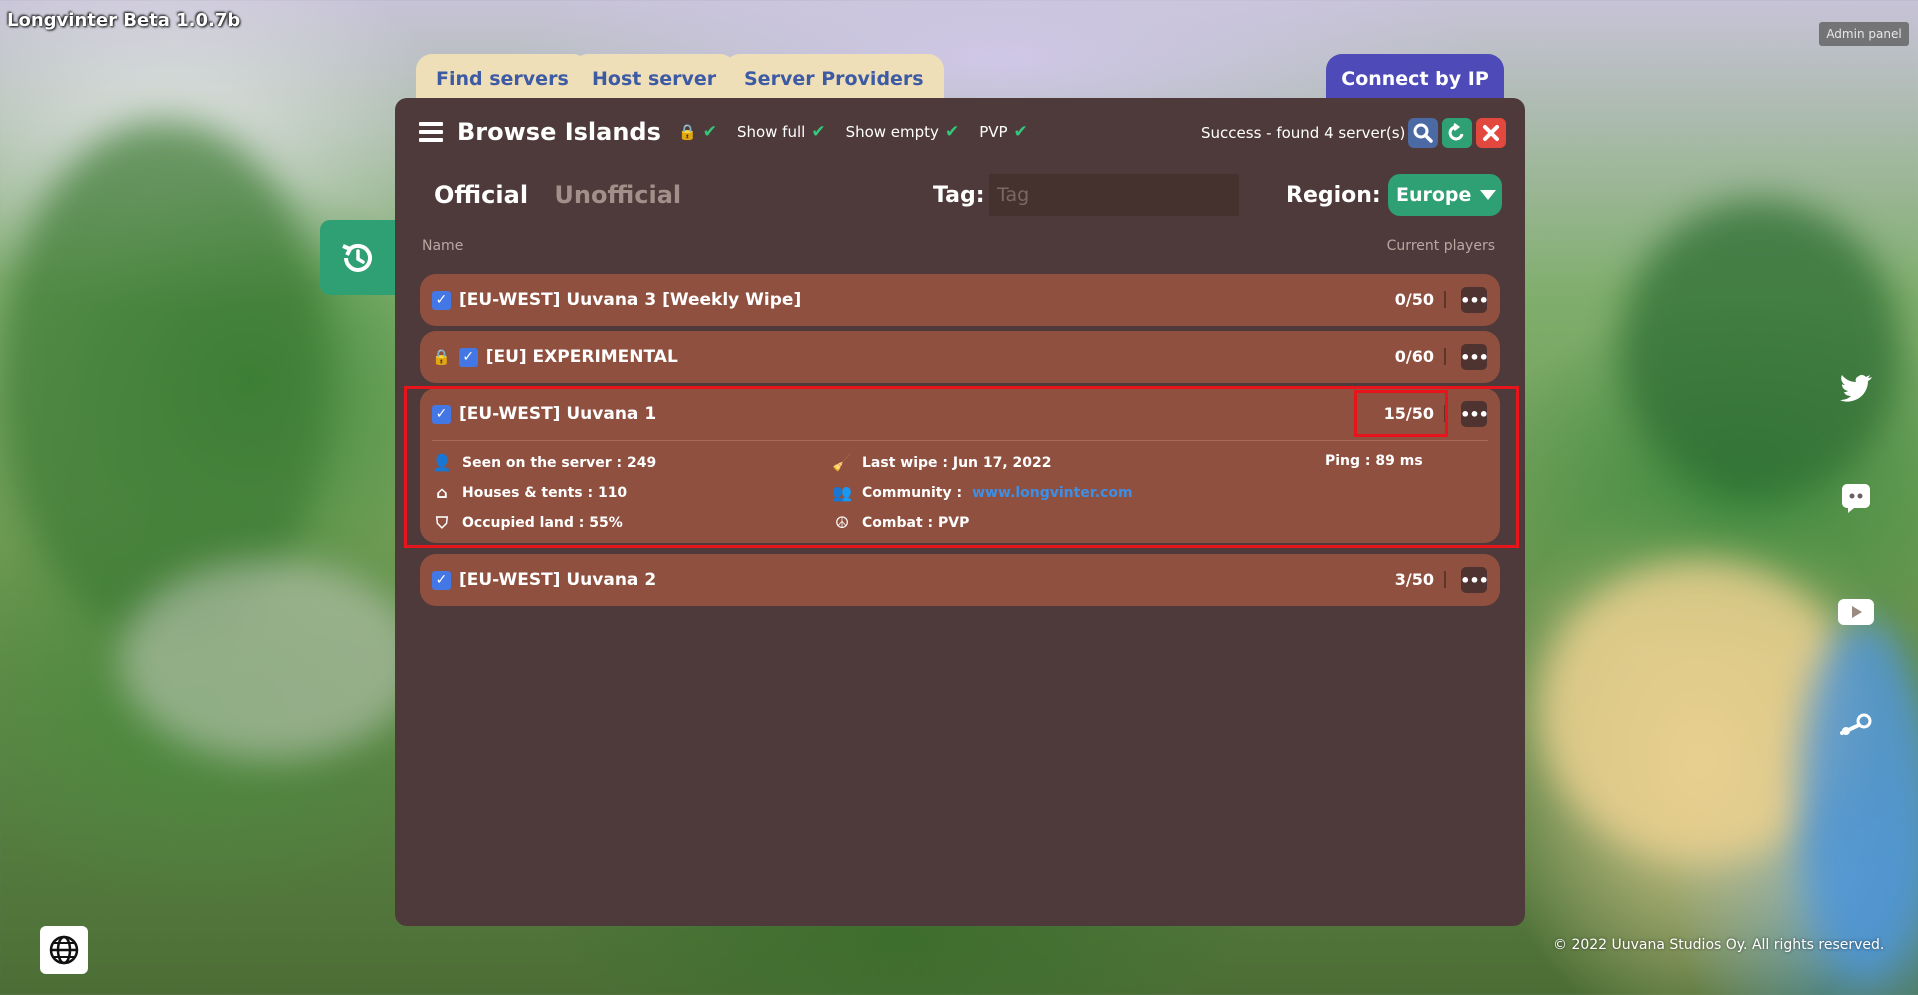 Image resolution: width=1918 pixels, height=995 pixels. Describe the element at coordinates (559, 132) in the screenshot. I see `panel-title: Browse Islands` at that location.